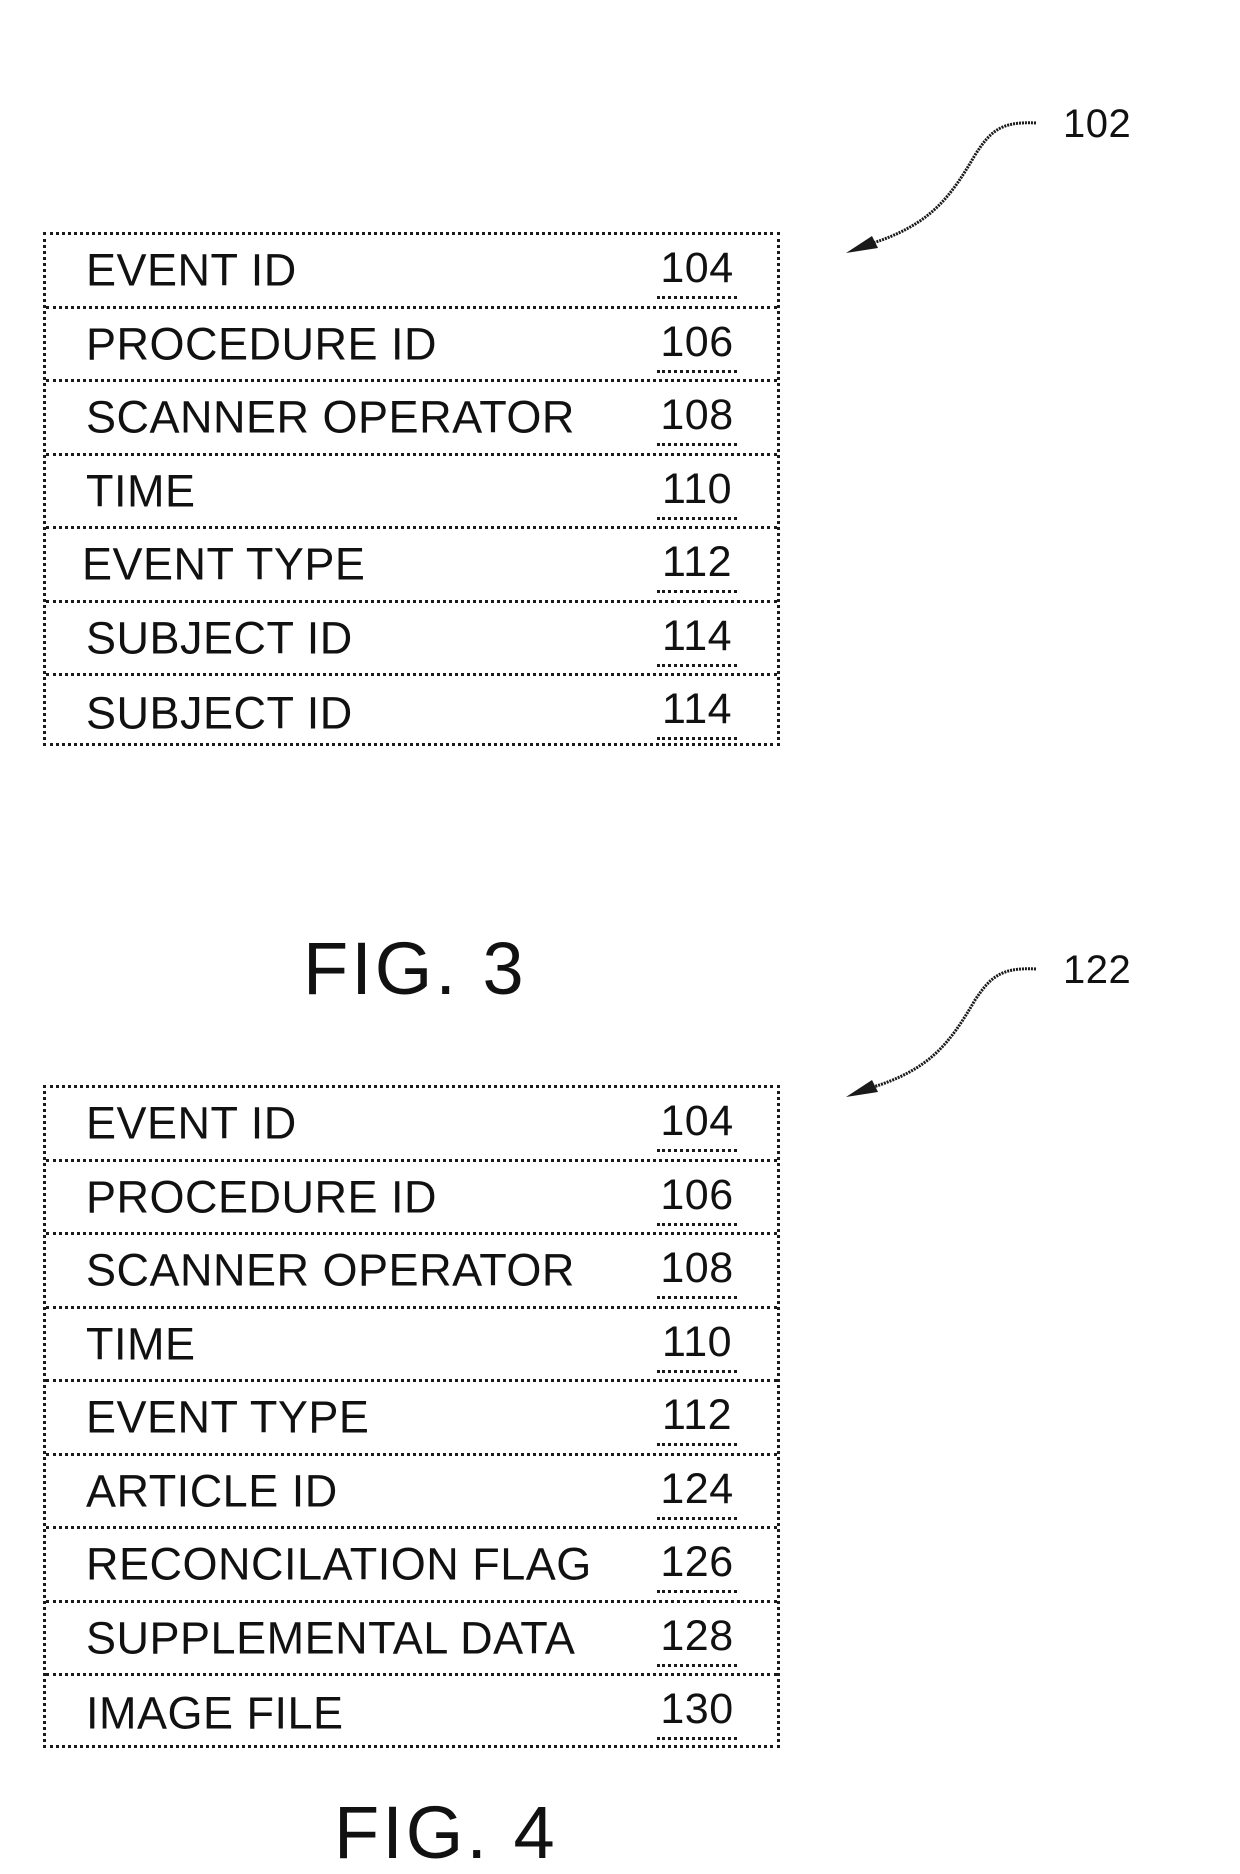 The width and height of the screenshot is (1240, 1874). Describe the element at coordinates (411, 1713) in the screenshot. I see `table-row: IMAGE FILE 130` at that location.